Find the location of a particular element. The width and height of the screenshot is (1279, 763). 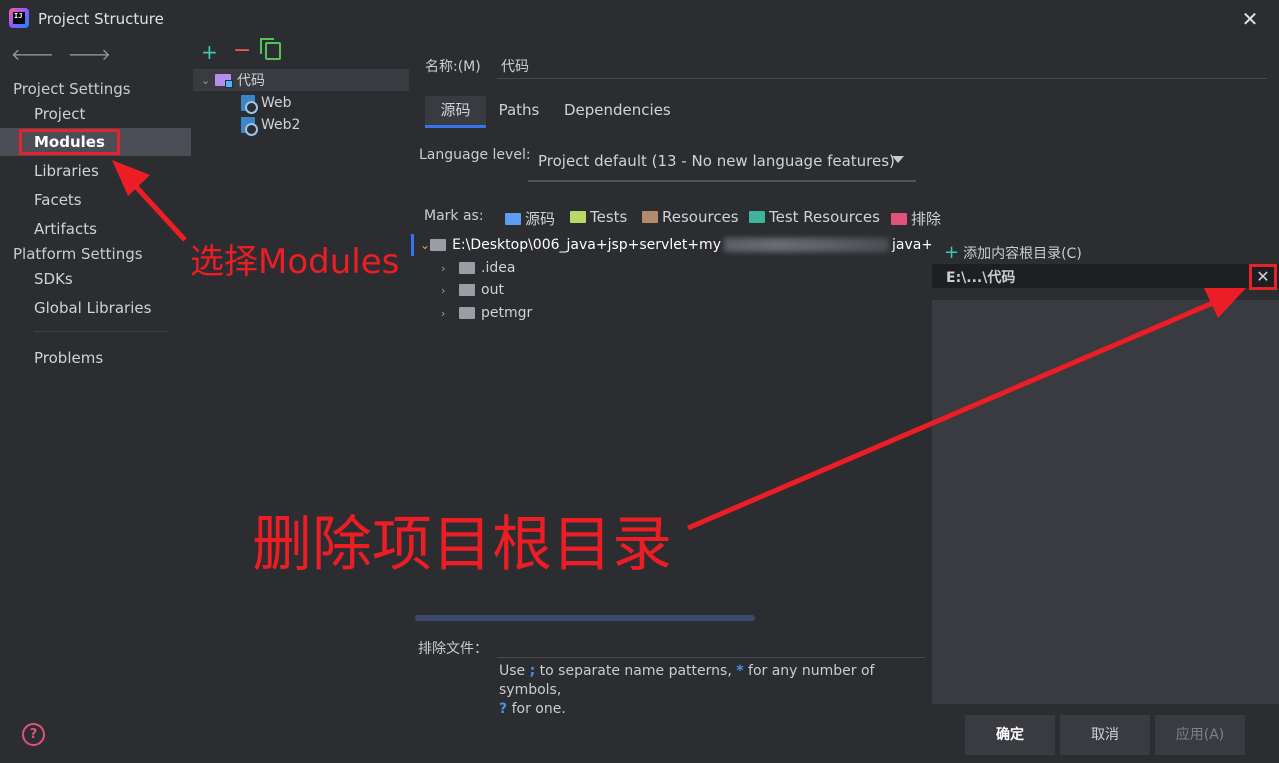

remove-content-root-button: ✕ is located at coordinates (1263, 277).